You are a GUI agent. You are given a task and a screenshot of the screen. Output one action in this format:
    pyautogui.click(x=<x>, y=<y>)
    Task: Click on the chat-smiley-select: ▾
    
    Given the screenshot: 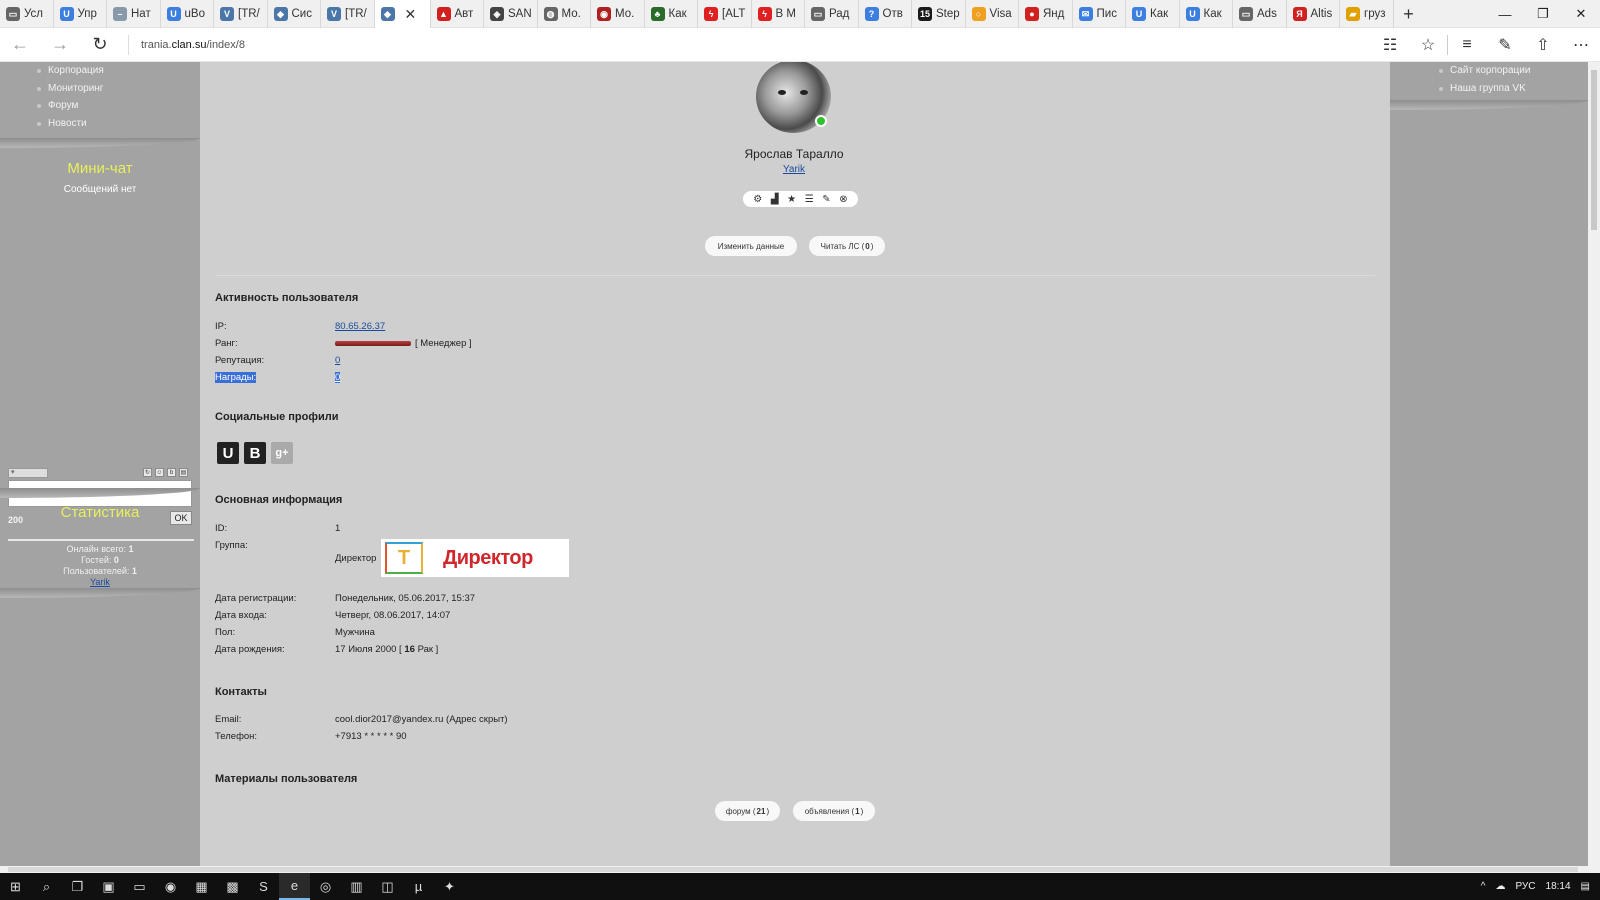 What is the action you would take?
    pyautogui.click(x=28, y=473)
    